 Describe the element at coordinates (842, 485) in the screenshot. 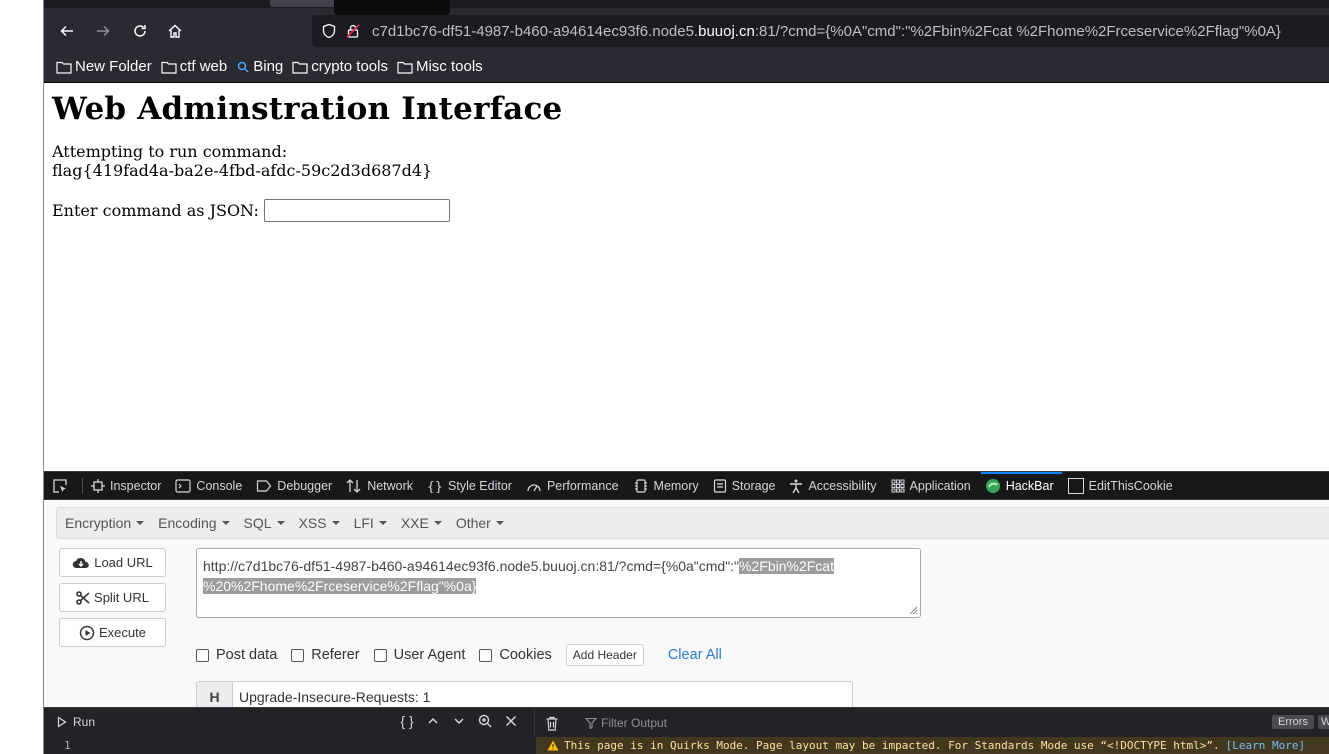

I see `tab-label: Accessibility` at that location.